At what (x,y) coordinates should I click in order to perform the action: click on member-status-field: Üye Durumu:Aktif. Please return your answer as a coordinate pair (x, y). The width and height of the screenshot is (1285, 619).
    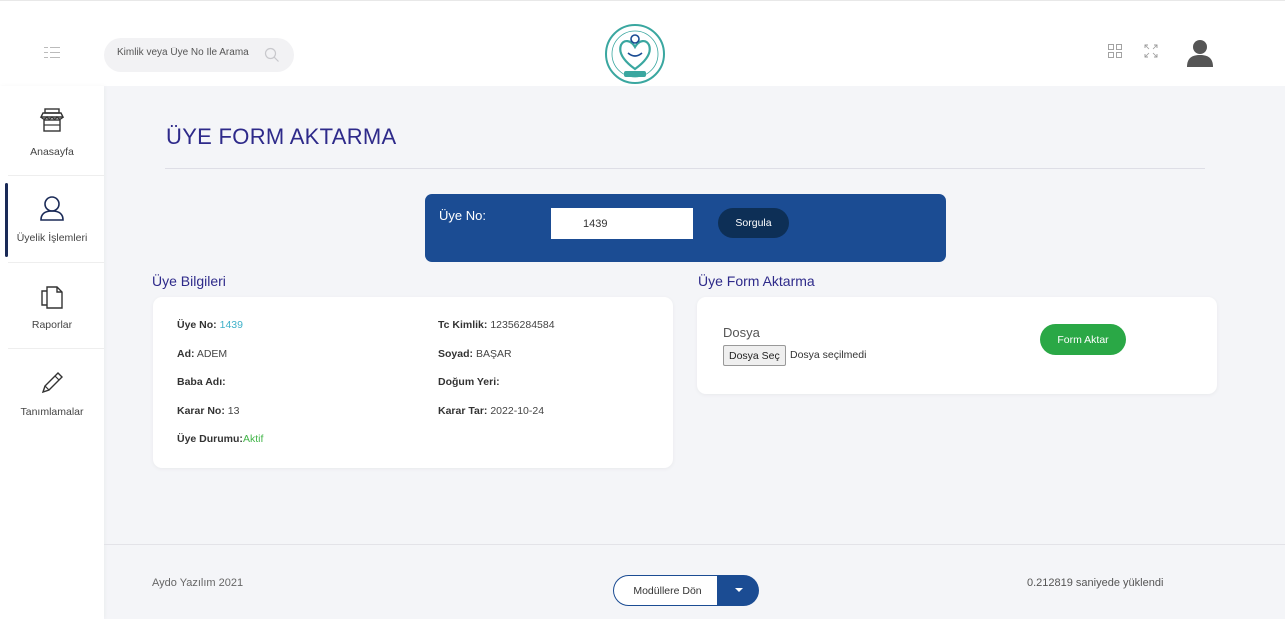
    Looking at the image, I should click on (220, 439).